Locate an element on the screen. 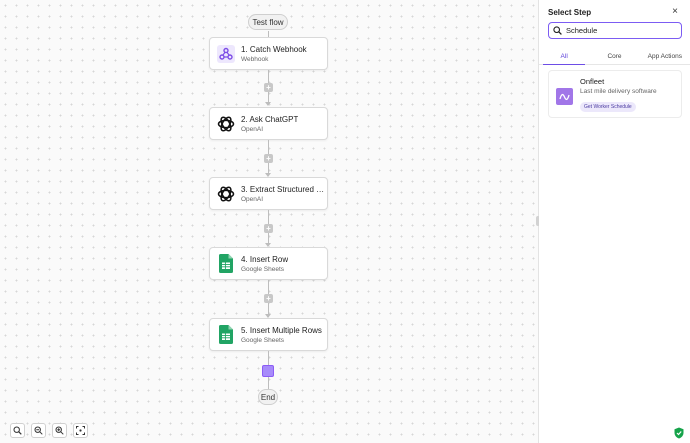 This screenshot has width=690, height=443. step-node-ask-chatgpt: 2. Ask ChatGPT OpenAI is located at coordinates (268, 123).